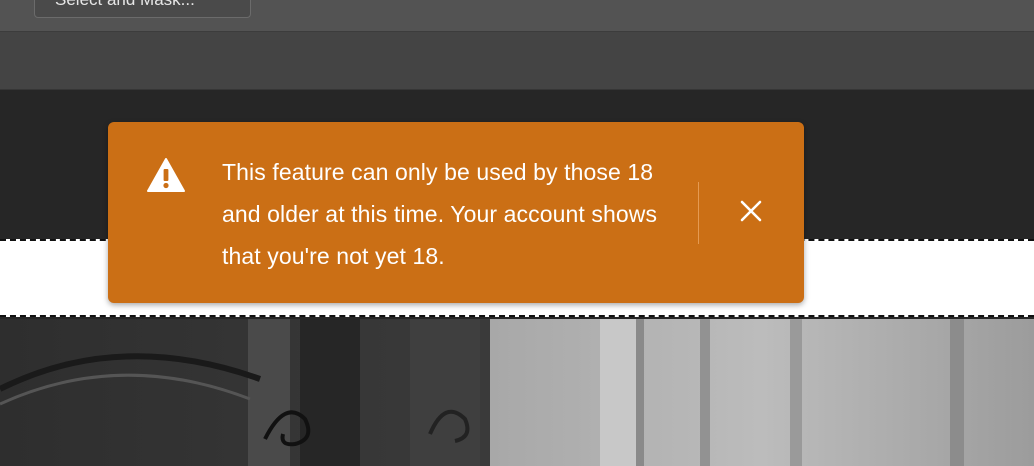 The height and width of the screenshot is (466, 1034). I want to click on warning-icon, so click(166, 175).